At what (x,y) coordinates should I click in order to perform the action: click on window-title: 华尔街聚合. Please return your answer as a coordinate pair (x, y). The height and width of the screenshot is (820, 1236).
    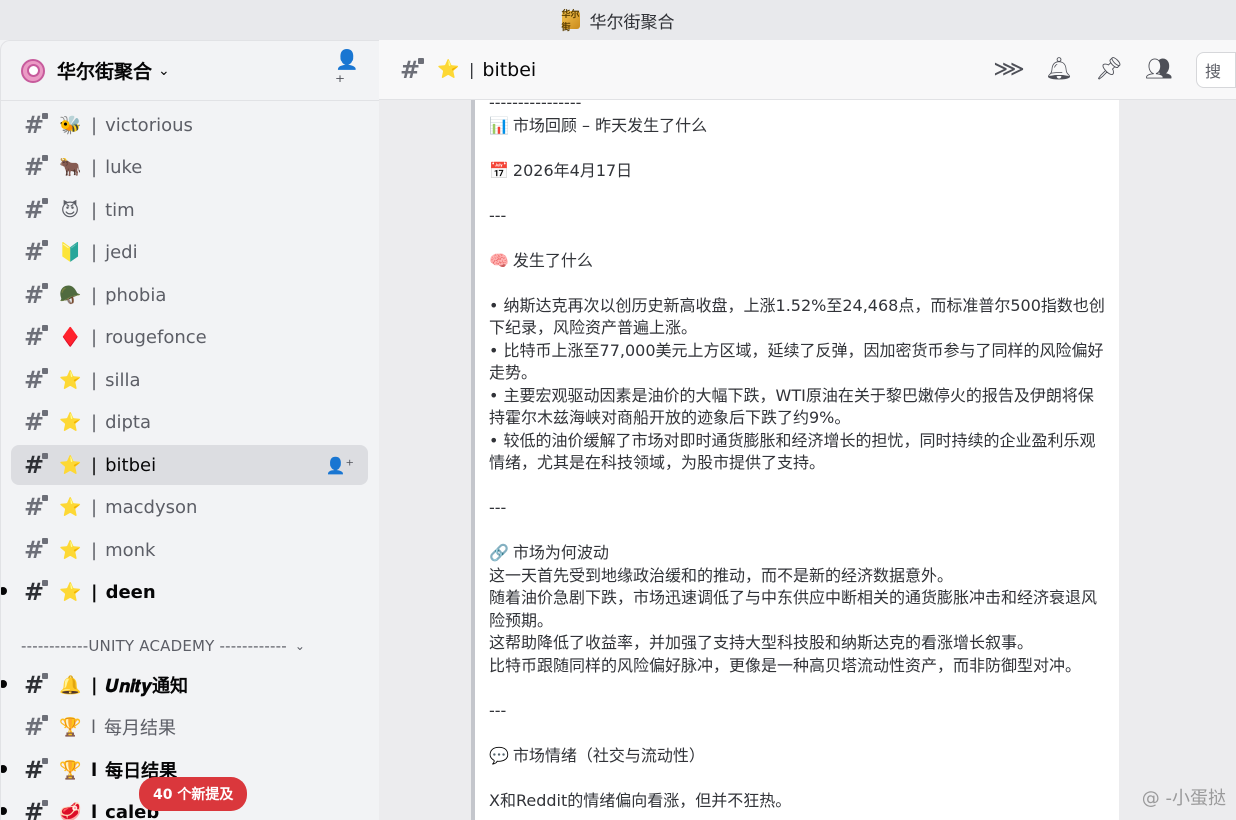
    Looking at the image, I should click on (632, 22).